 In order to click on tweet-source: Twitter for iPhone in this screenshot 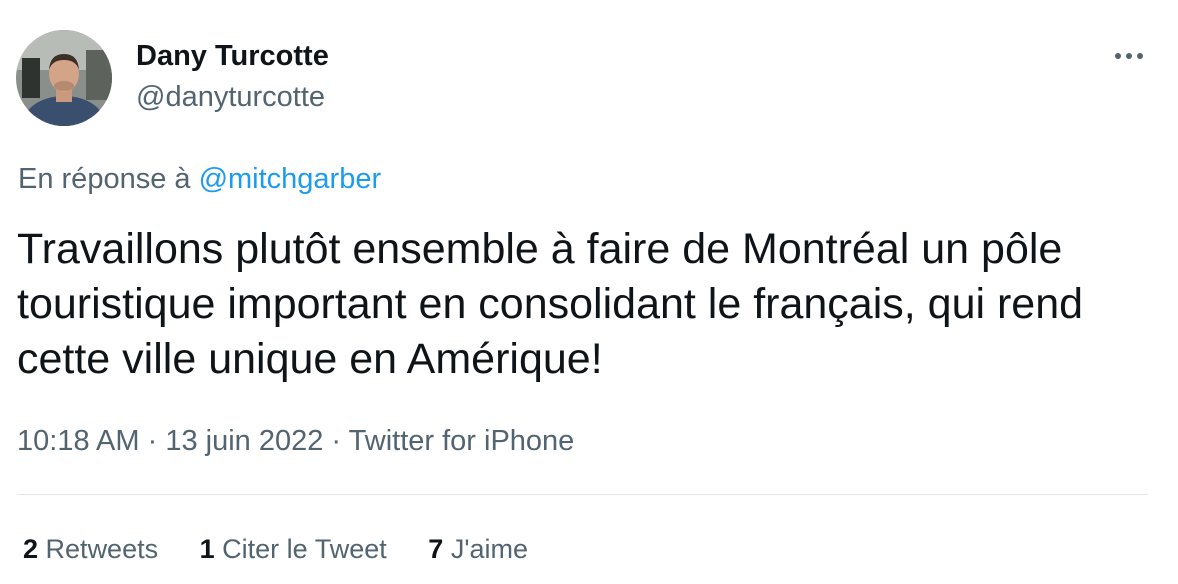, I will do `click(462, 441)`.